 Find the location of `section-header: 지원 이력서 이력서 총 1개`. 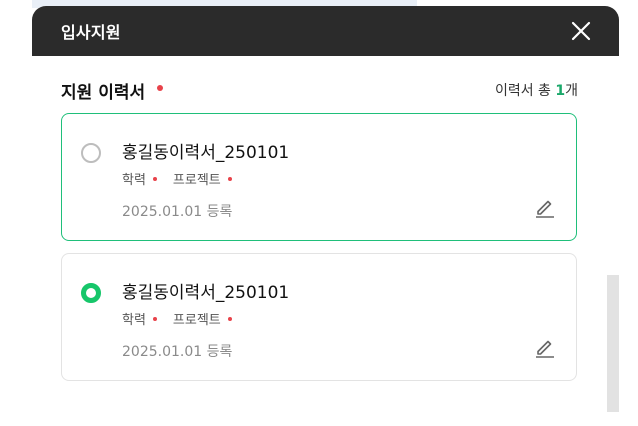

section-header: 지원 이력서 이력서 총 1개 is located at coordinates (325, 90).